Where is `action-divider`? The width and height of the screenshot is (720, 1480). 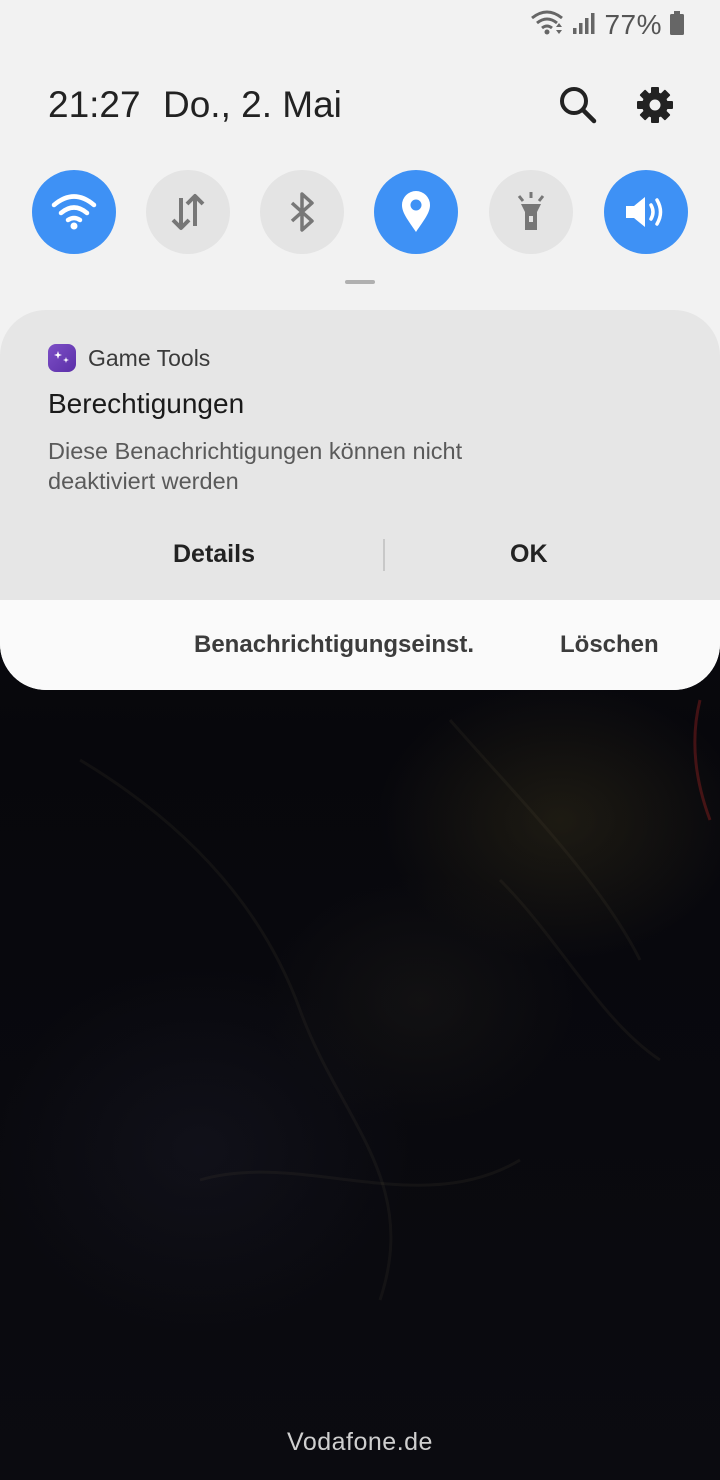 action-divider is located at coordinates (384, 555).